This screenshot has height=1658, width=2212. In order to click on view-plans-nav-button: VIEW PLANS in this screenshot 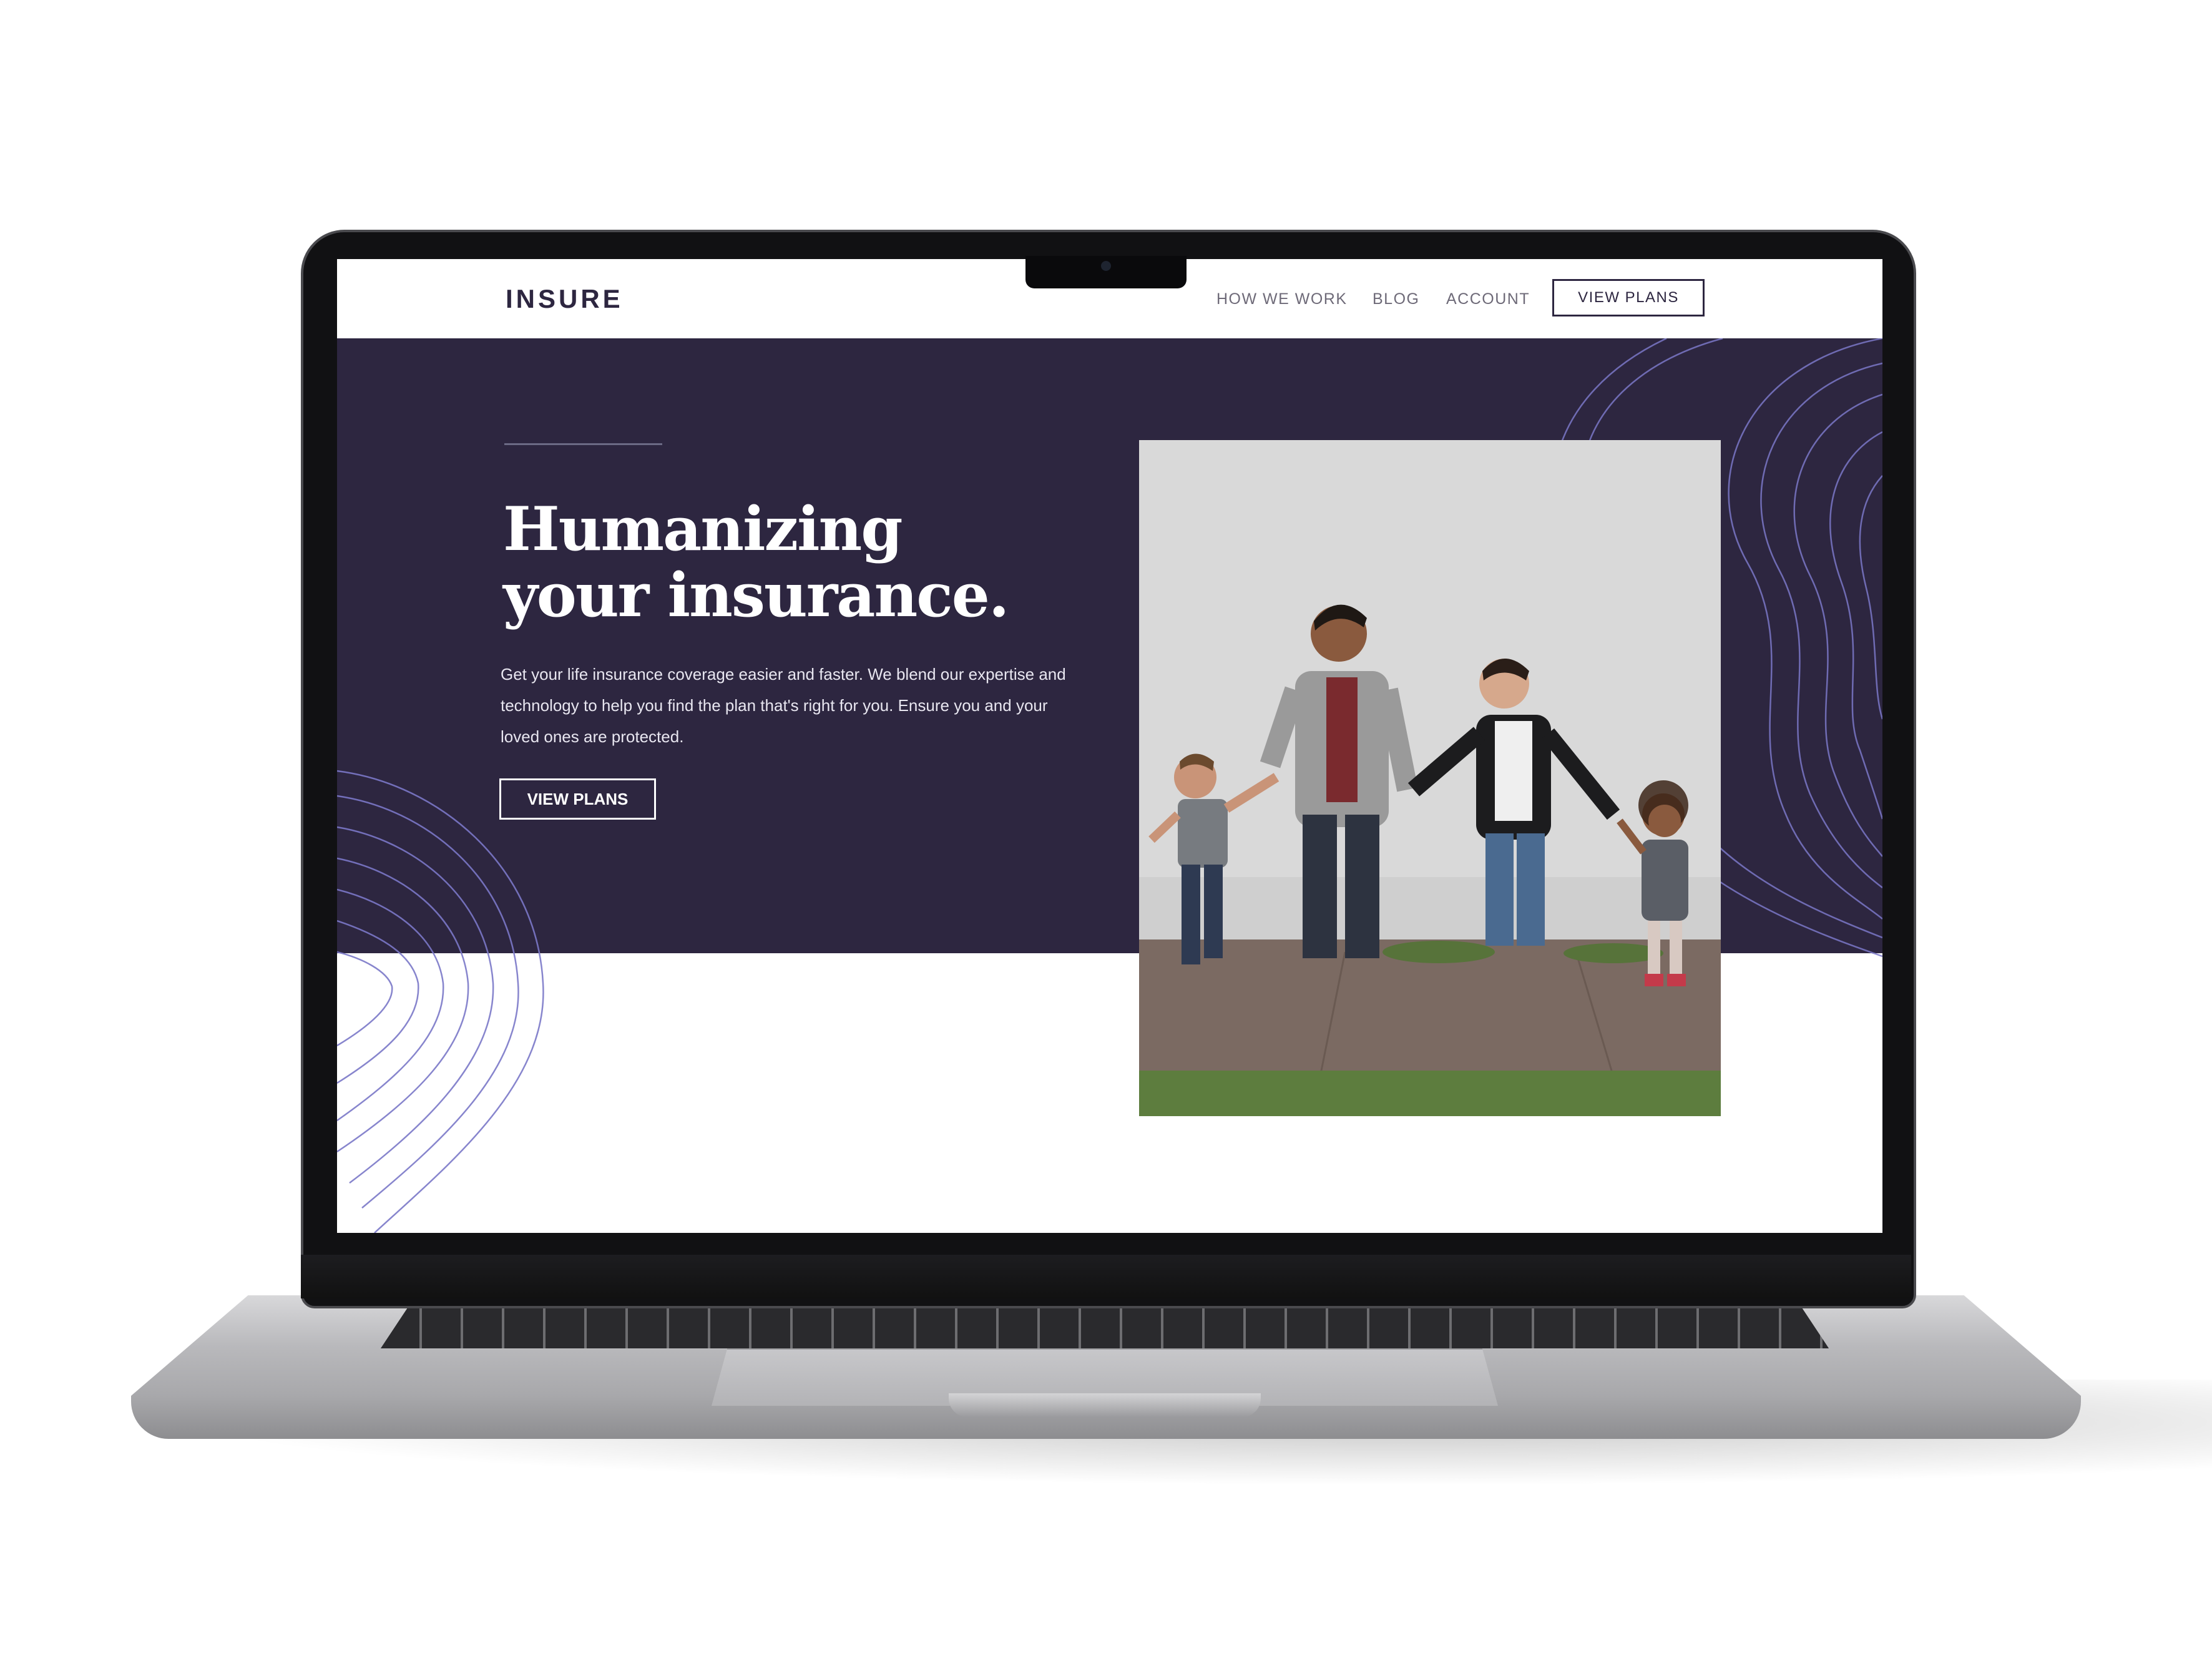, I will do `click(1629, 297)`.